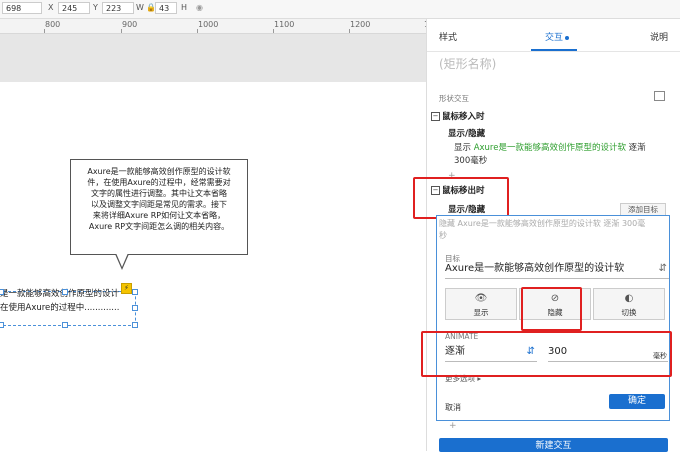  I want to click on x-field: 698, so click(22, 8).